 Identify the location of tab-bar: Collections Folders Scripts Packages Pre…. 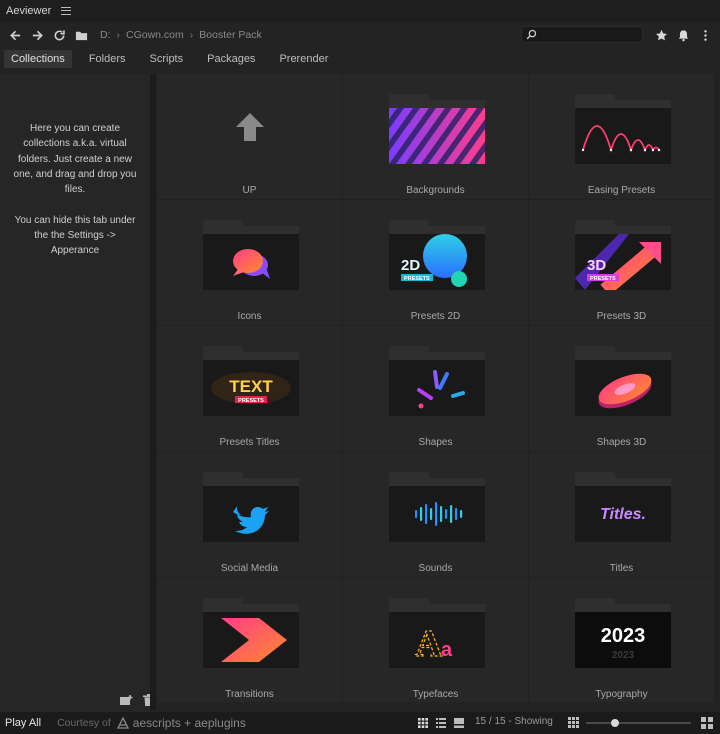
(360, 59).